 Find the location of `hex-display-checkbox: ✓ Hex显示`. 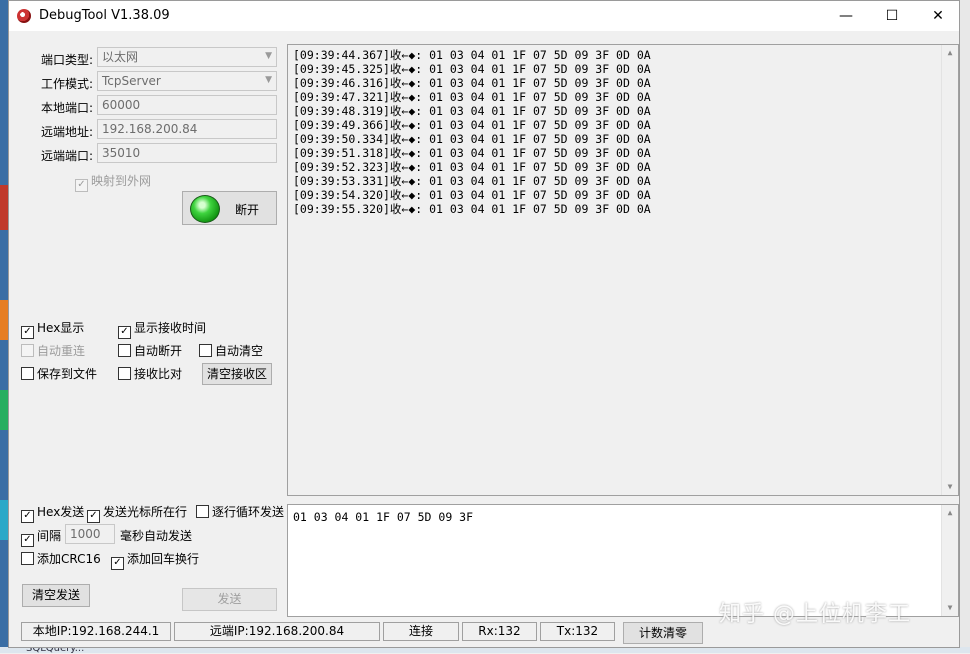

hex-display-checkbox: ✓ Hex显示 is located at coordinates (52, 329).